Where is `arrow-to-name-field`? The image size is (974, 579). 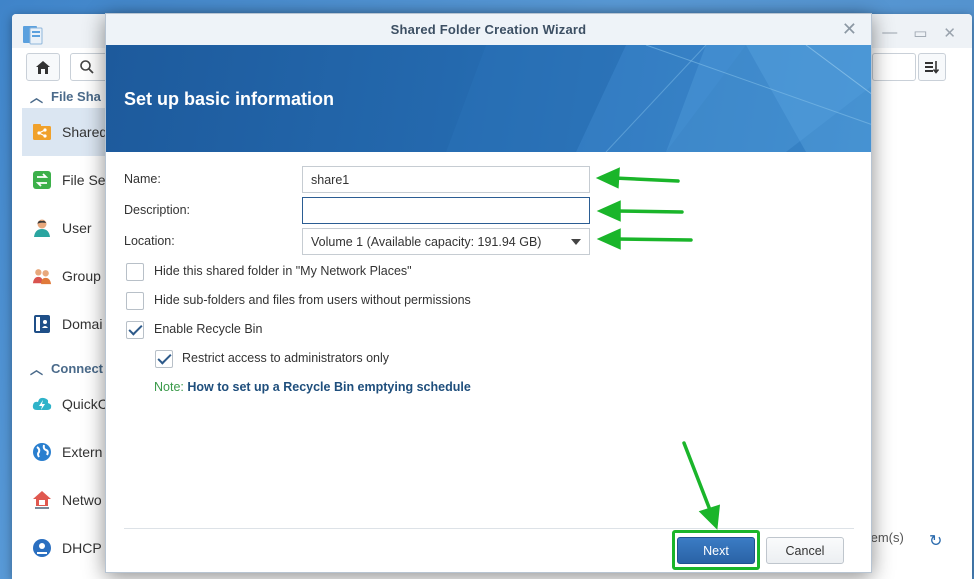
arrow-to-name-field is located at coordinates (637, 178).